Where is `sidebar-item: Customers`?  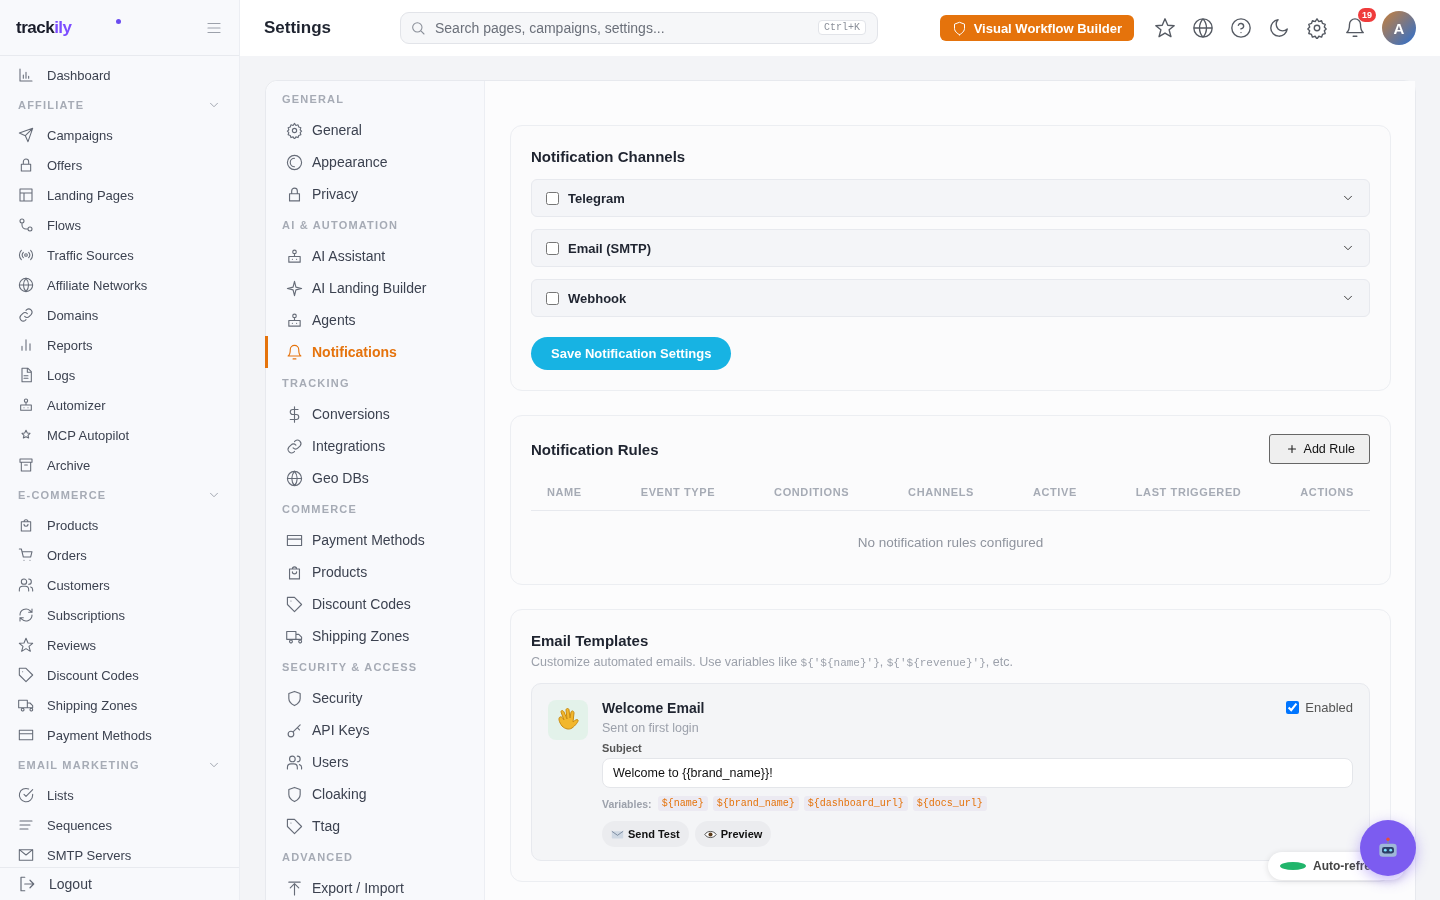
sidebar-item: Customers is located at coordinates (119, 585).